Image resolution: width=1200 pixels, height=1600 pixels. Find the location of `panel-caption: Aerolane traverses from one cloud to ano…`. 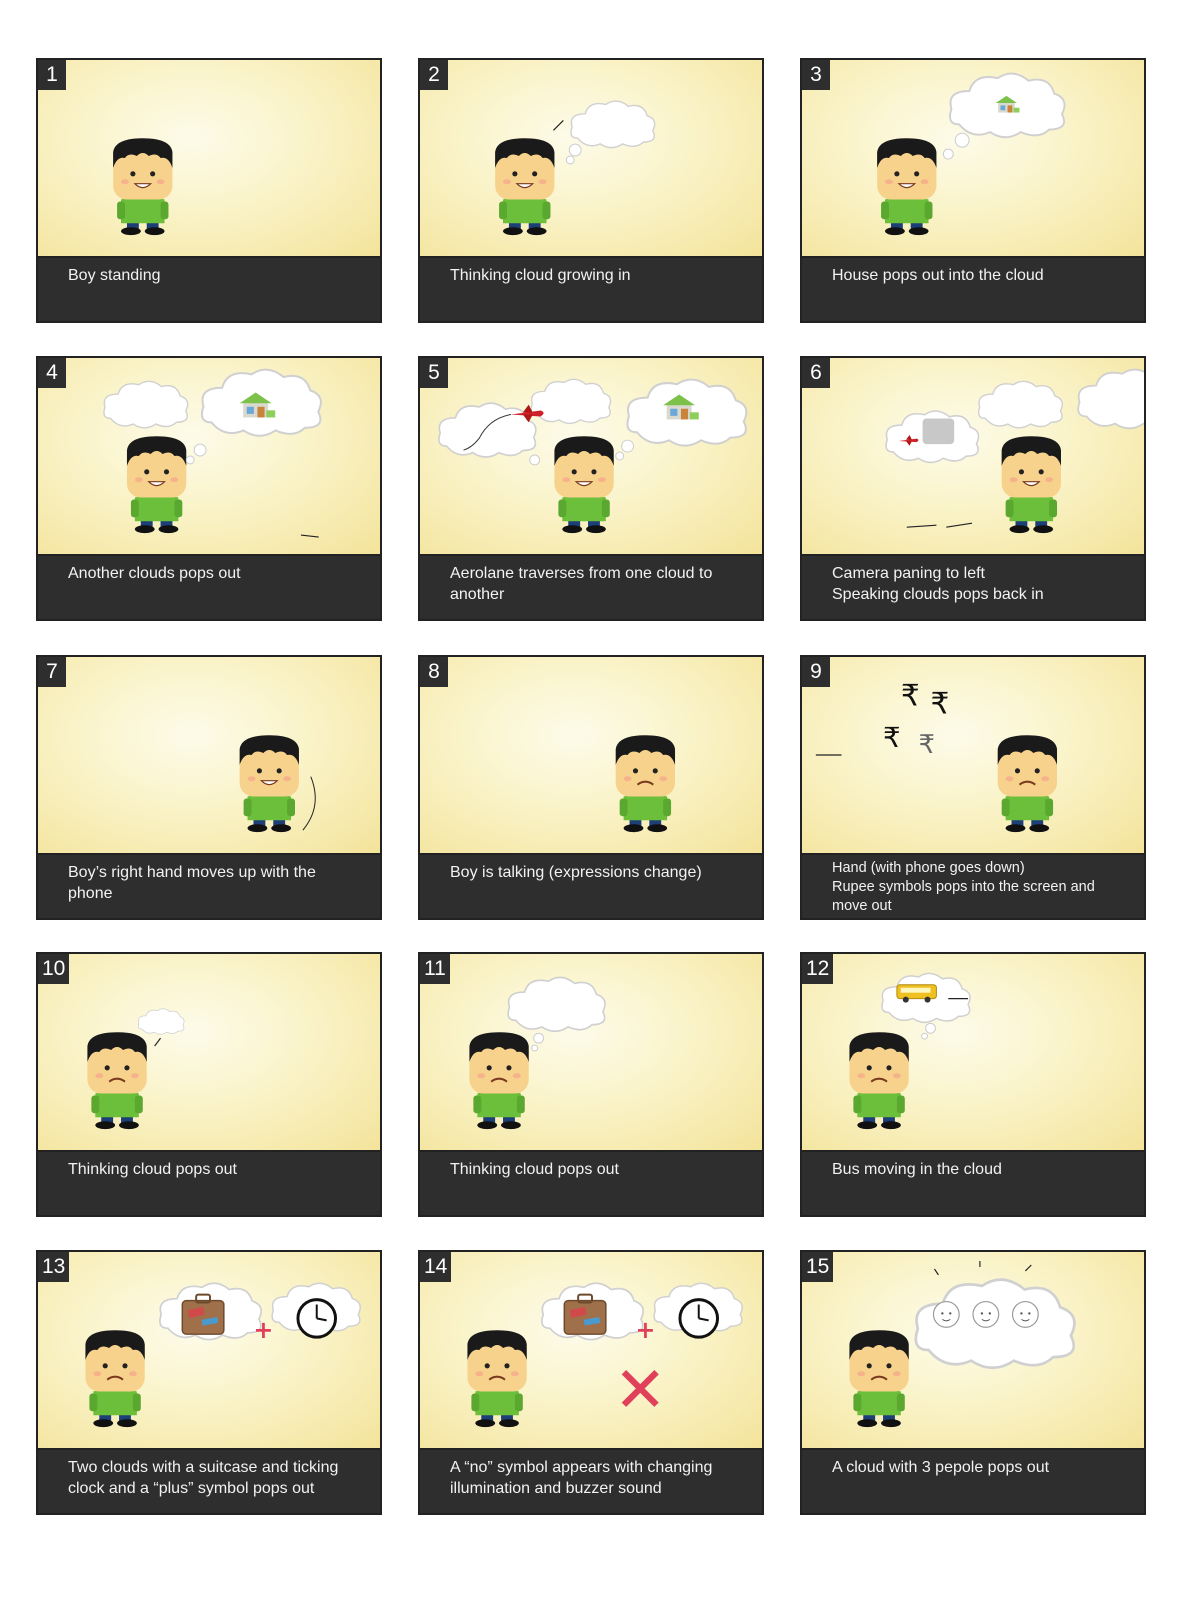

panel-caption: Aerolane traverses from one cloud to ano… is located at coordinates (581, 584).